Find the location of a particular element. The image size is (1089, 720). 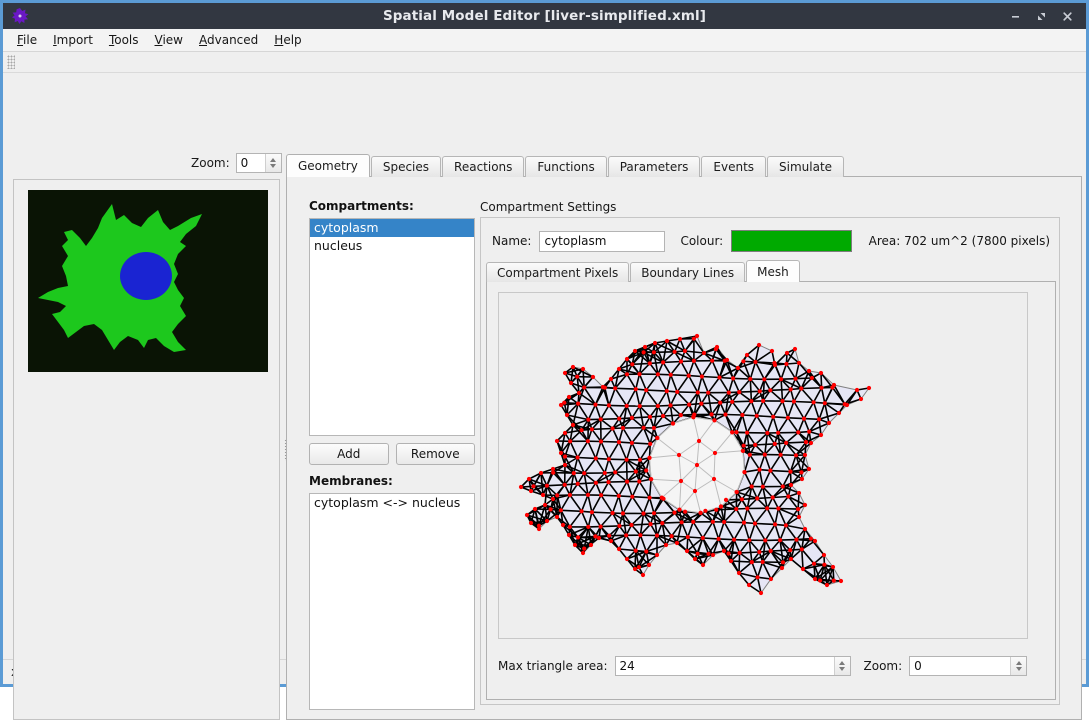

zoom-spin-arrows is located at coordinates (273, 163).